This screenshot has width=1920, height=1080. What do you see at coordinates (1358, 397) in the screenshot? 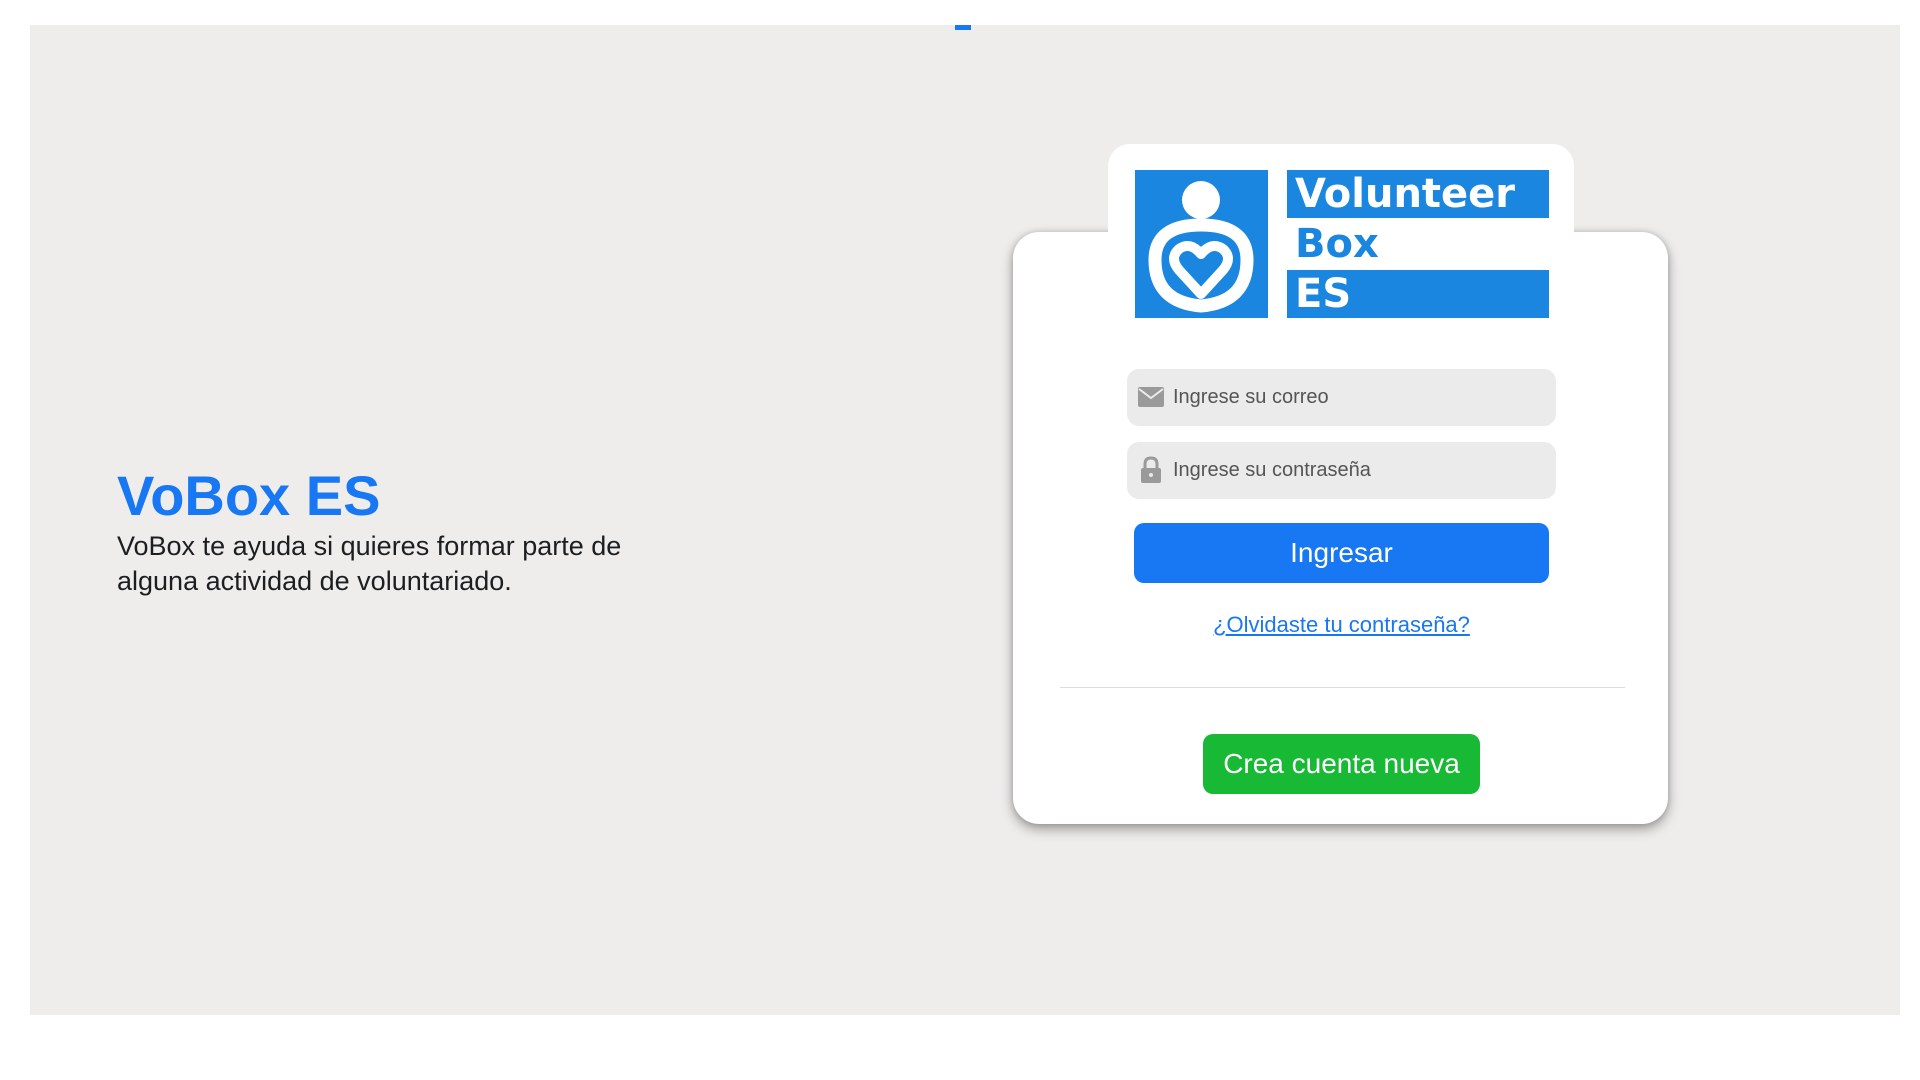
I see `email-input` at bounding box center [1358, 397].